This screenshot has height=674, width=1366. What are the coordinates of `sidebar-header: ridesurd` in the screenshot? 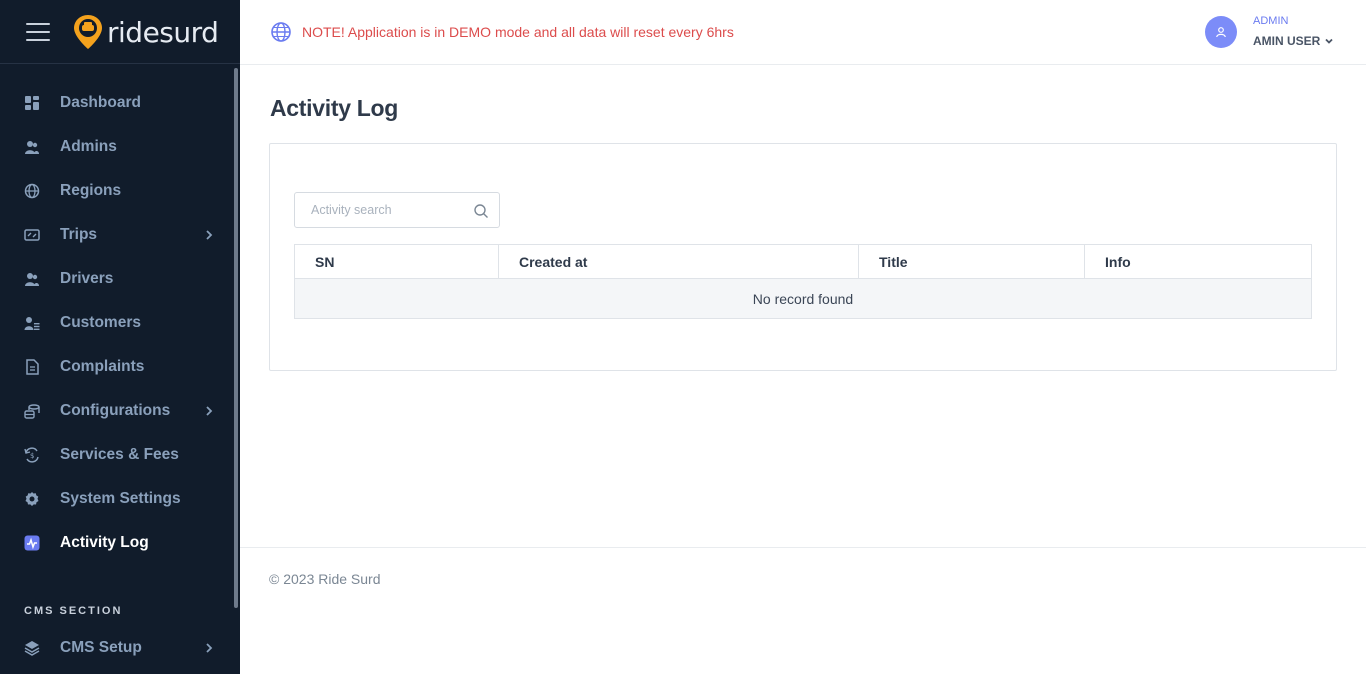 It's located at (120, 32).